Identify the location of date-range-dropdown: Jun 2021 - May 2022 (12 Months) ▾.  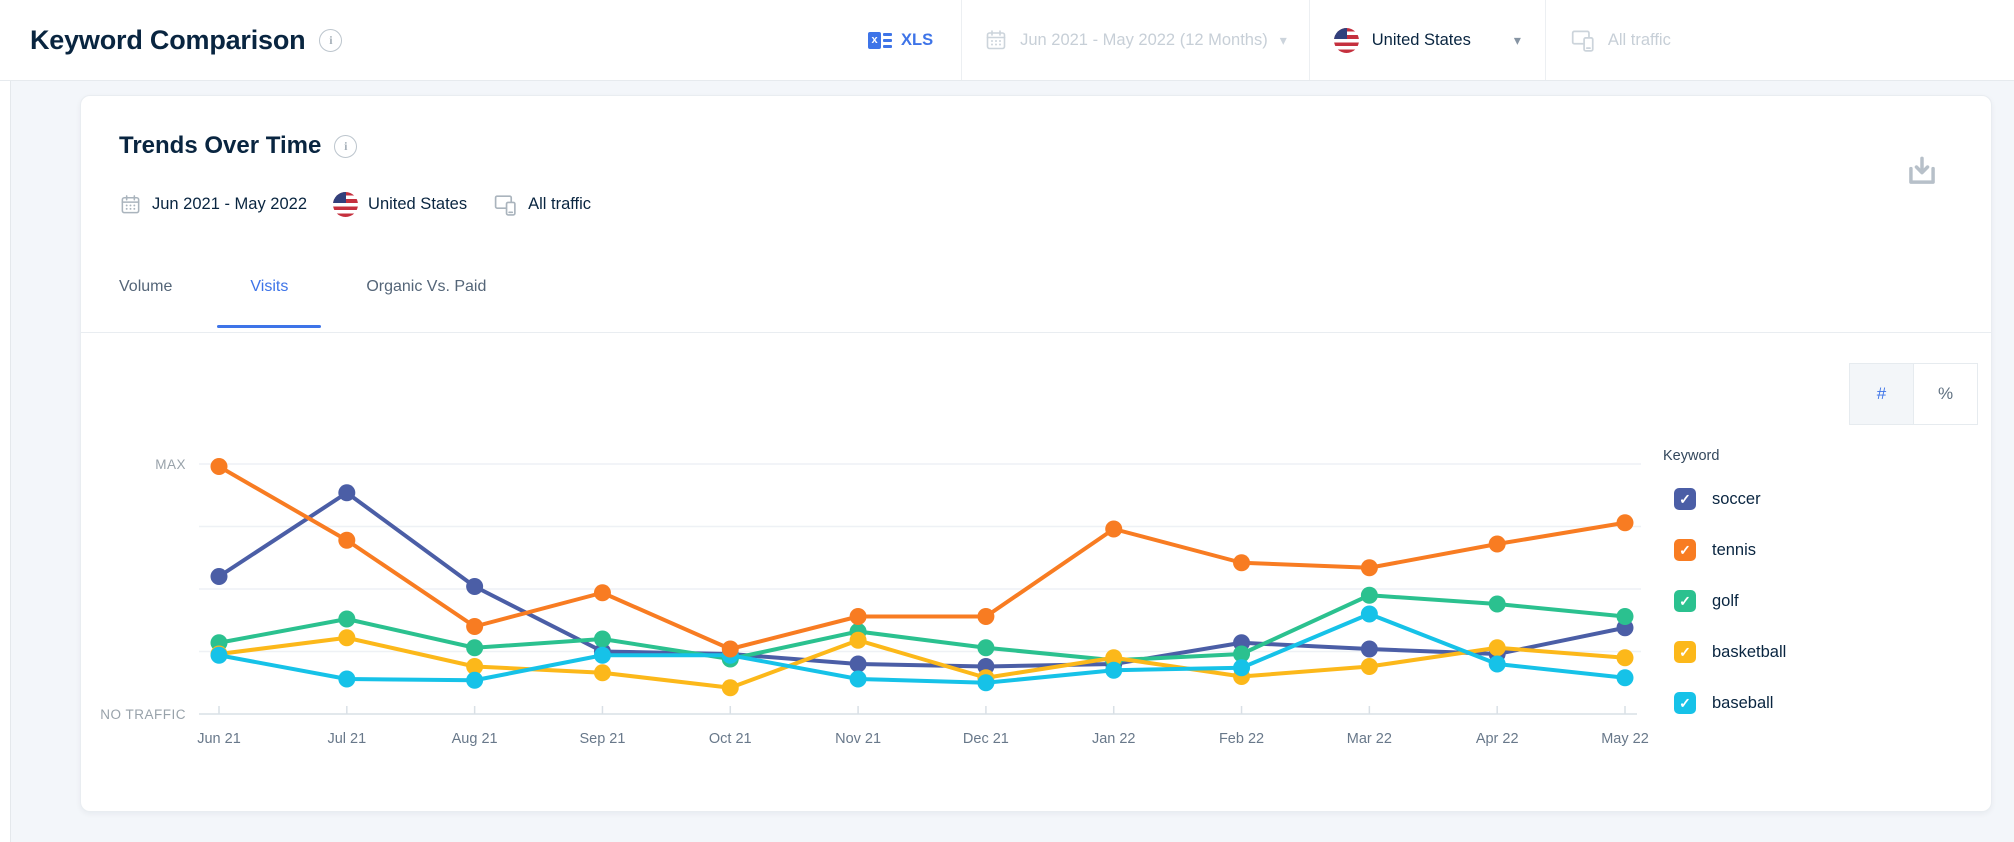
(1135, 40).